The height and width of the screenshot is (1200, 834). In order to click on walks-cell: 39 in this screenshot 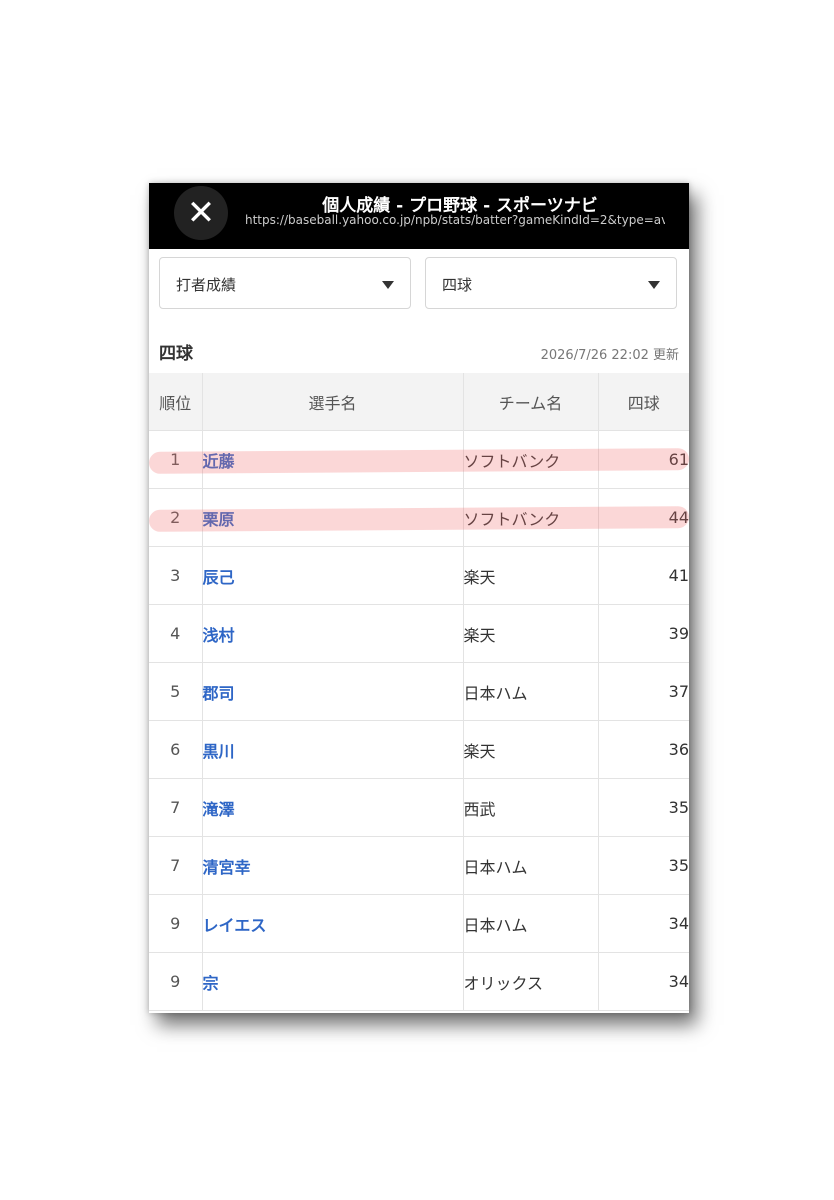, I will do `click(643, 633)`.